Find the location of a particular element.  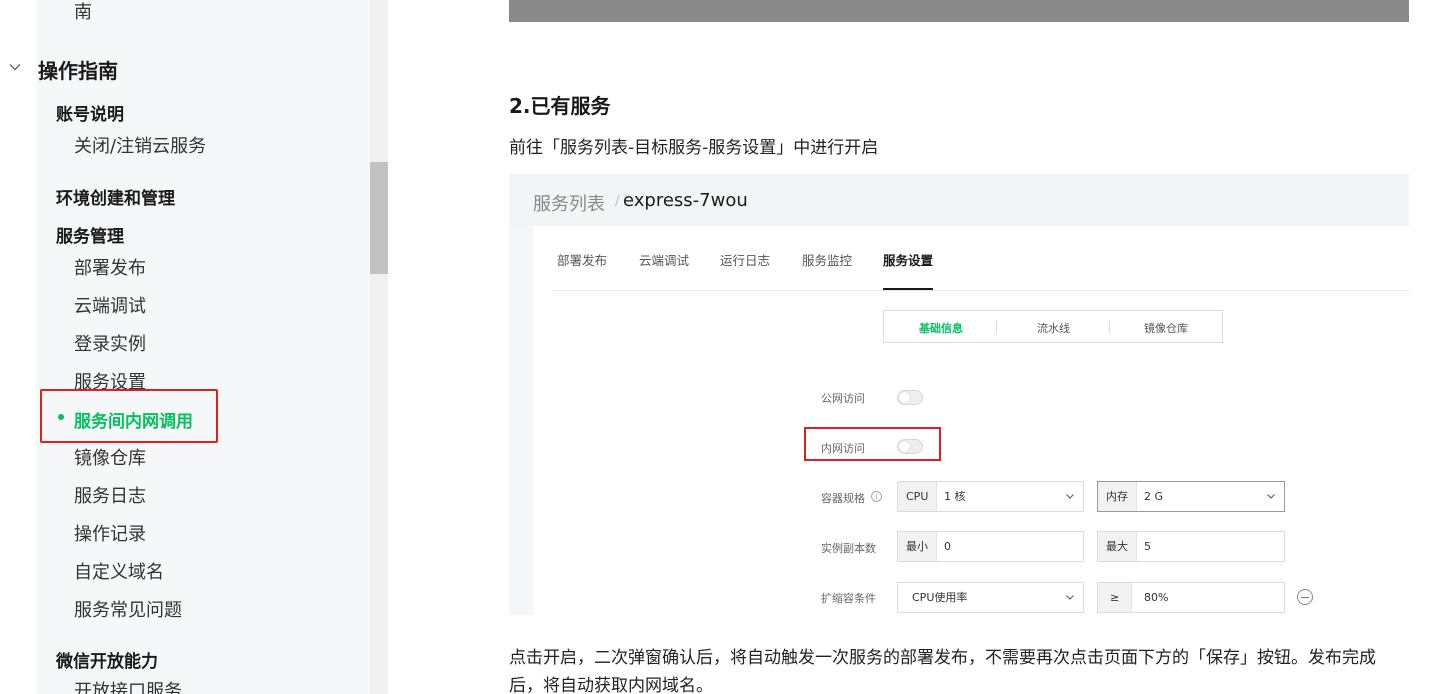

segmented-control: 基础信息 流水线 镜像仓库 is located at coordinates (1053, 326).